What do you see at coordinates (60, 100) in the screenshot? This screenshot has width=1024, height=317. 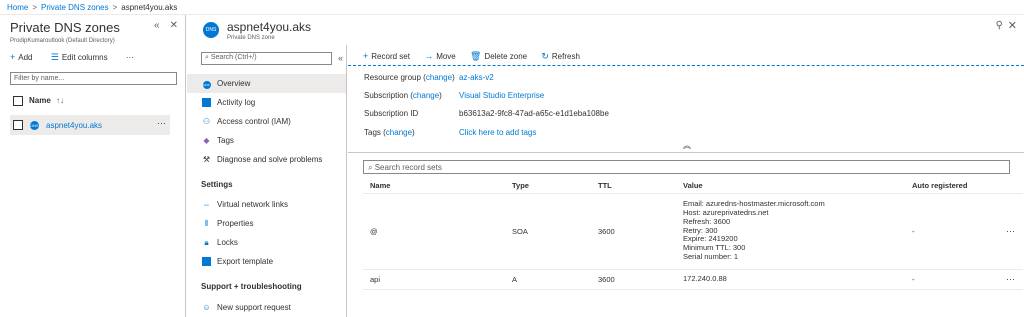 I see `sort-icon: ↑↓` at bounding box center [60, 100].